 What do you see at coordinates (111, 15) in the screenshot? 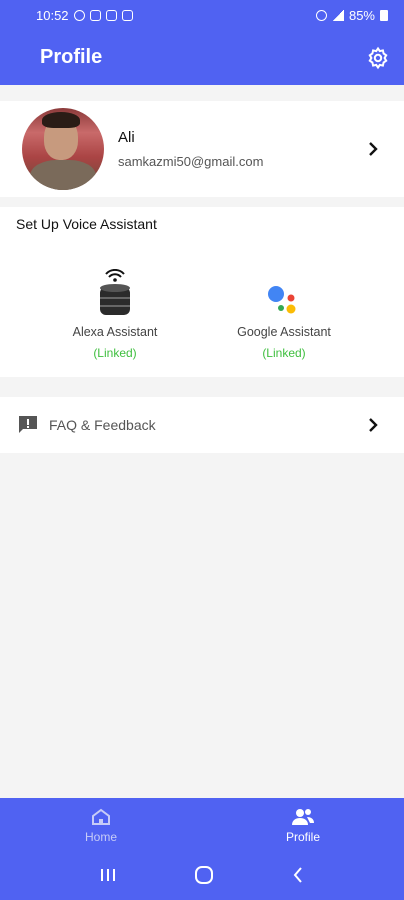
I see `app-notification-icon` at bounding box center [111, 15].